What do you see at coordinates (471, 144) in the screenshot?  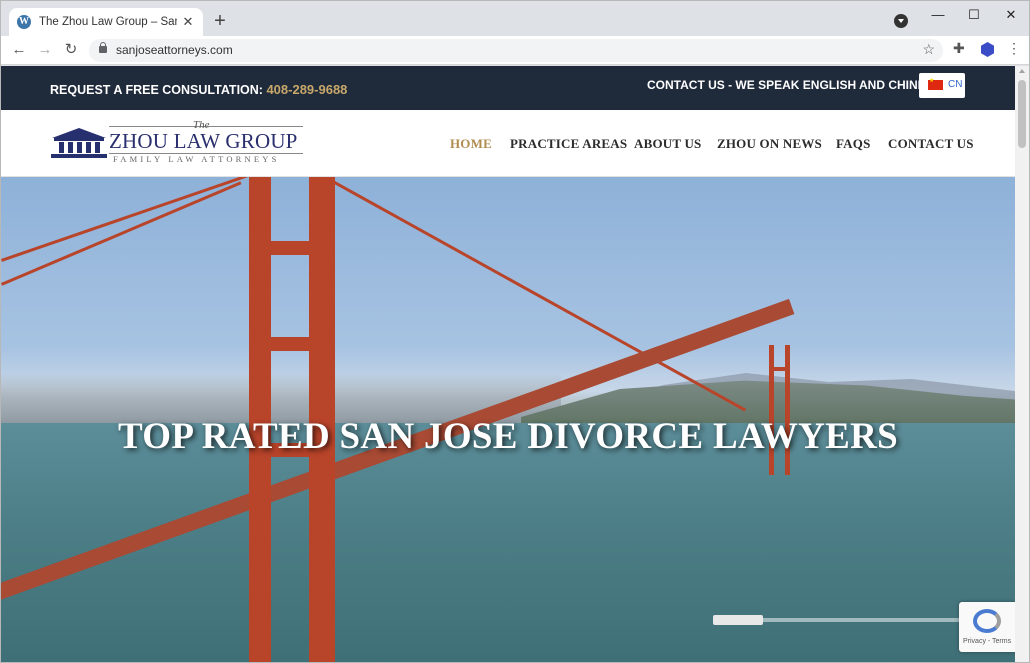 I see `nav-home: HOME` at bounding box center [471, 144].